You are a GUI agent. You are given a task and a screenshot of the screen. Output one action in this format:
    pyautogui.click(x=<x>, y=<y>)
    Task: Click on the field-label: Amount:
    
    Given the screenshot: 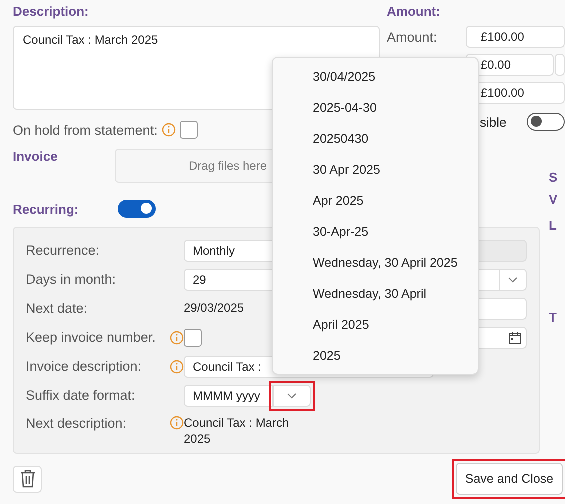 What is the action you would take?
    pyautogui.click(x=412, y=37)
    